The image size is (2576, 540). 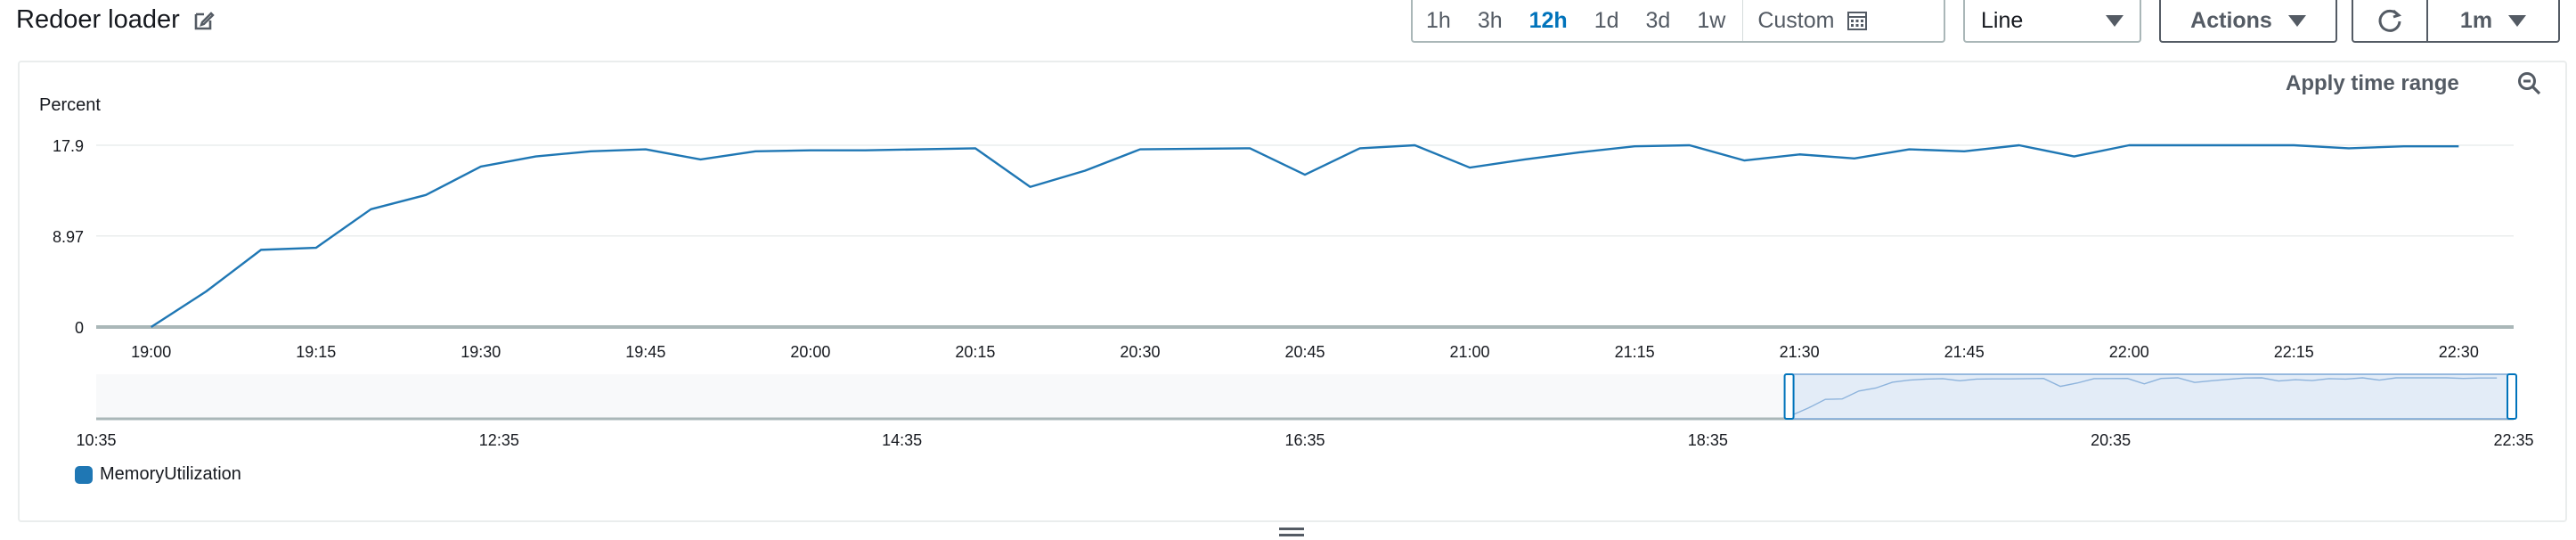 What do you see at coordinates (1305, 440) in the screenshot?
I see `navigator-tick-label: 16:35` at bounding box center [1305, 440].